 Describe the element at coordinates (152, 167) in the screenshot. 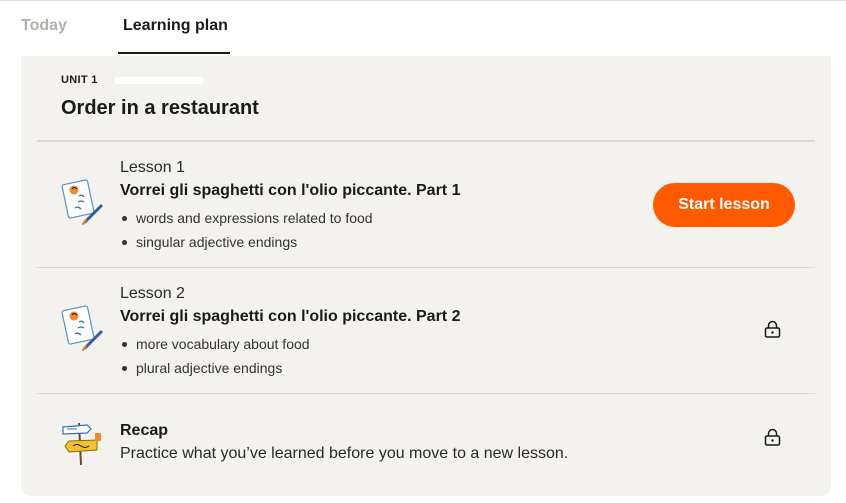

I see `lesson-number: Lesson 1` at that location.